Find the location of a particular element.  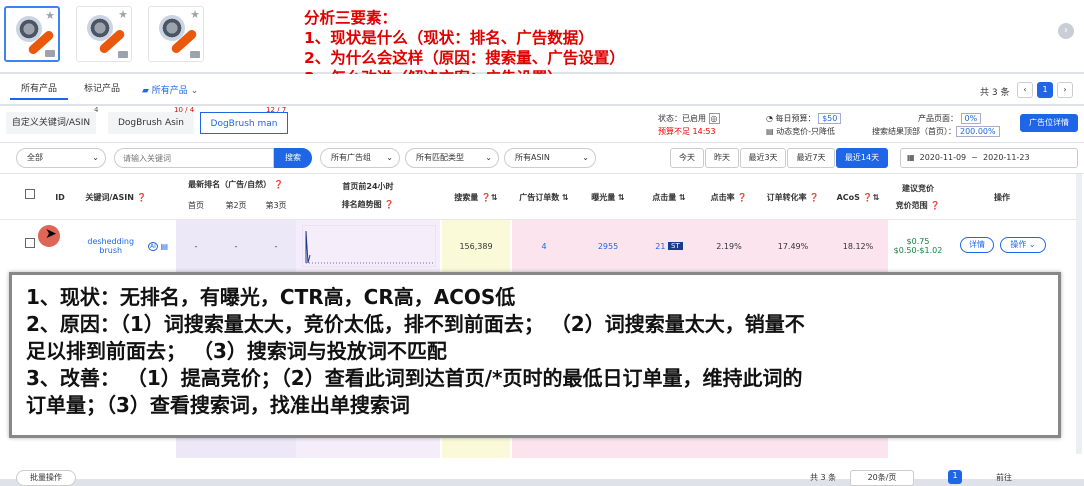

range-last7: 最近7天 is located at coordinates (811, 158).